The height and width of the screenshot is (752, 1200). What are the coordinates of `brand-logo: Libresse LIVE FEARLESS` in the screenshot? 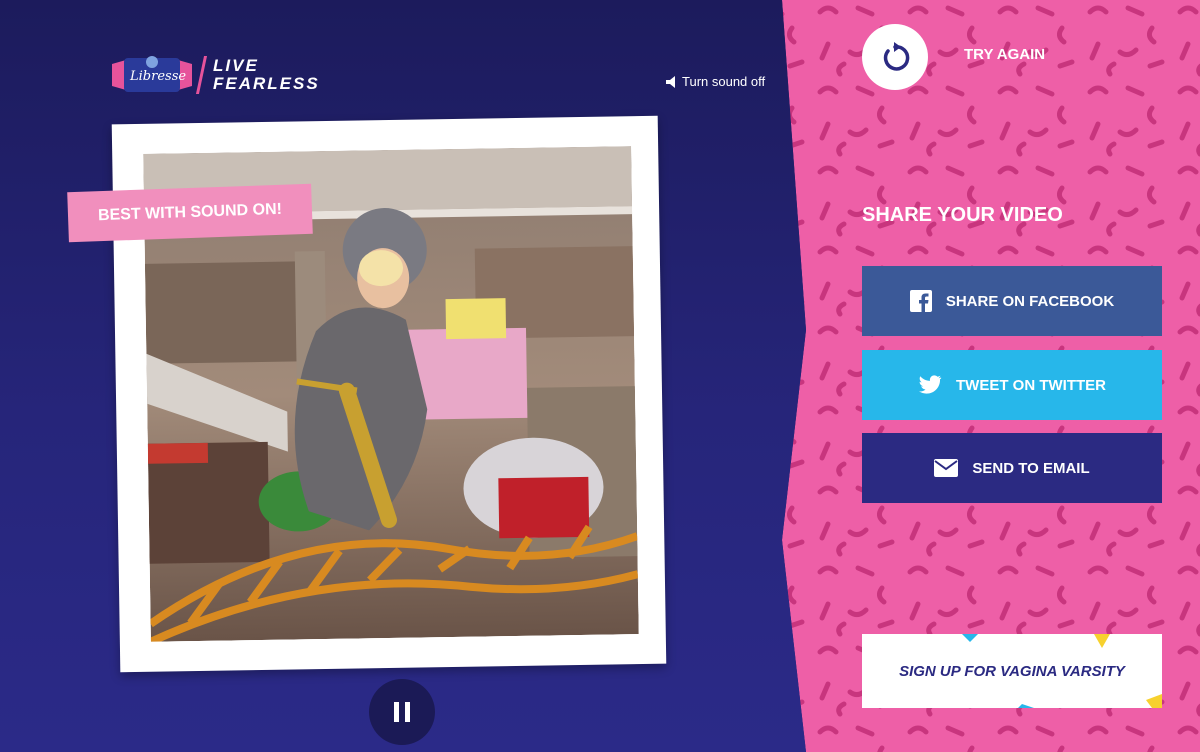 It's located at (216, 75).